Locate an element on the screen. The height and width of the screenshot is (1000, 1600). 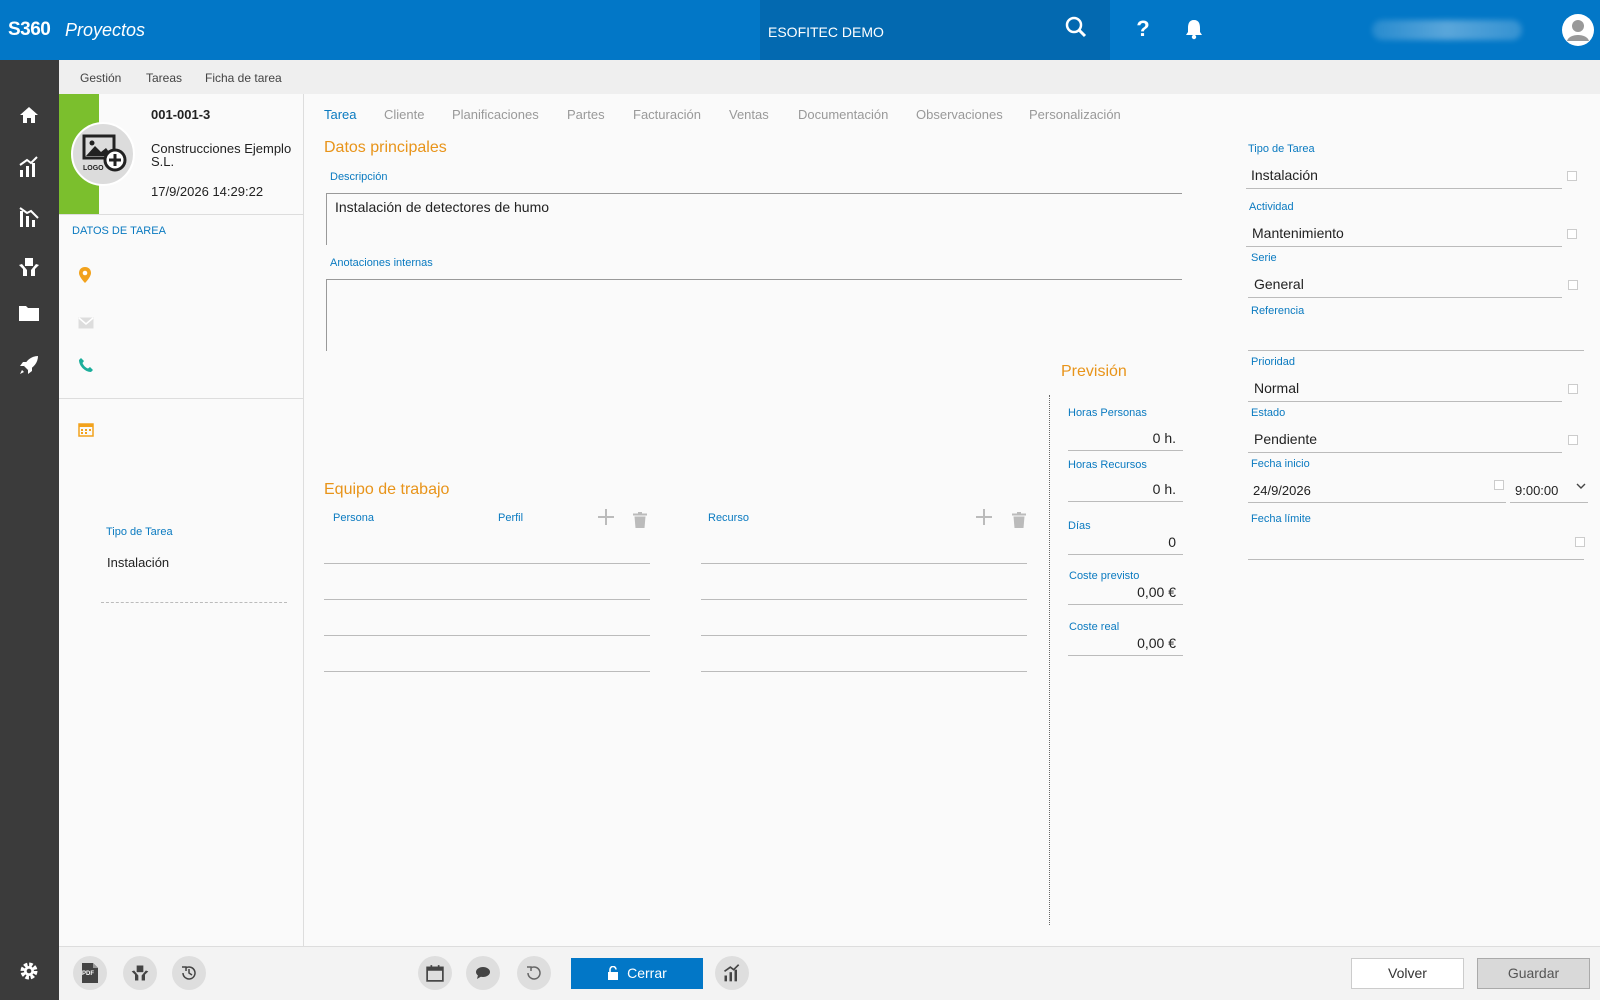
referencia-underline is located at coordinates (1416, 350).